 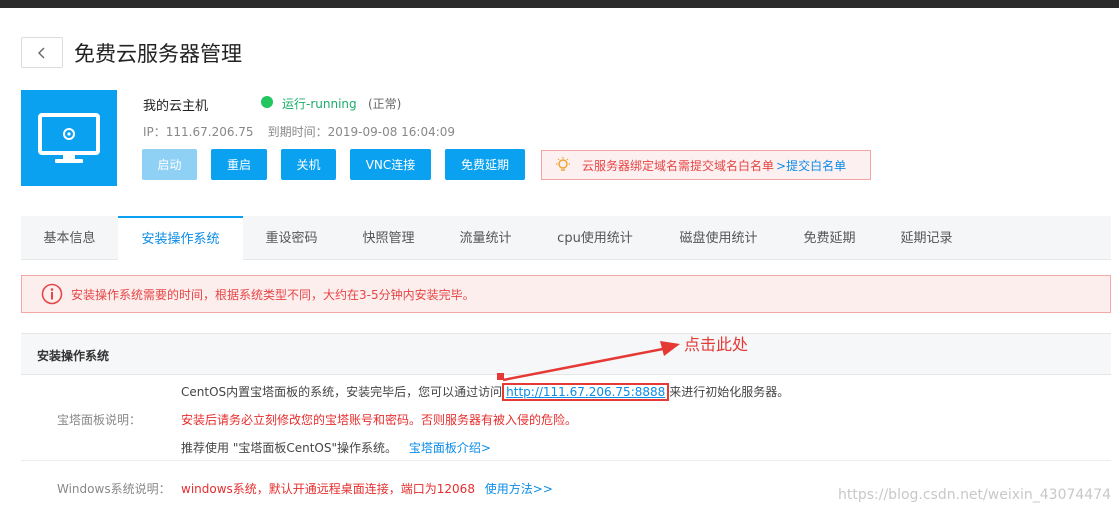 I want to click on click-here-annotation: 点击此处, so click(x=716, y=344).